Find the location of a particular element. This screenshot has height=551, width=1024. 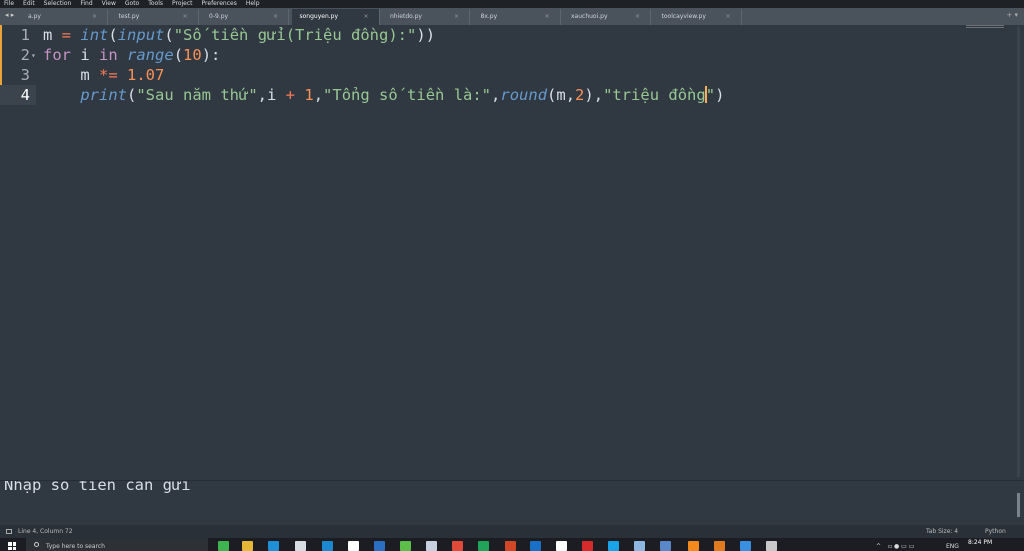

tab-toolcayview-py: toolcayview.py × is located at coordinates (698, 17).